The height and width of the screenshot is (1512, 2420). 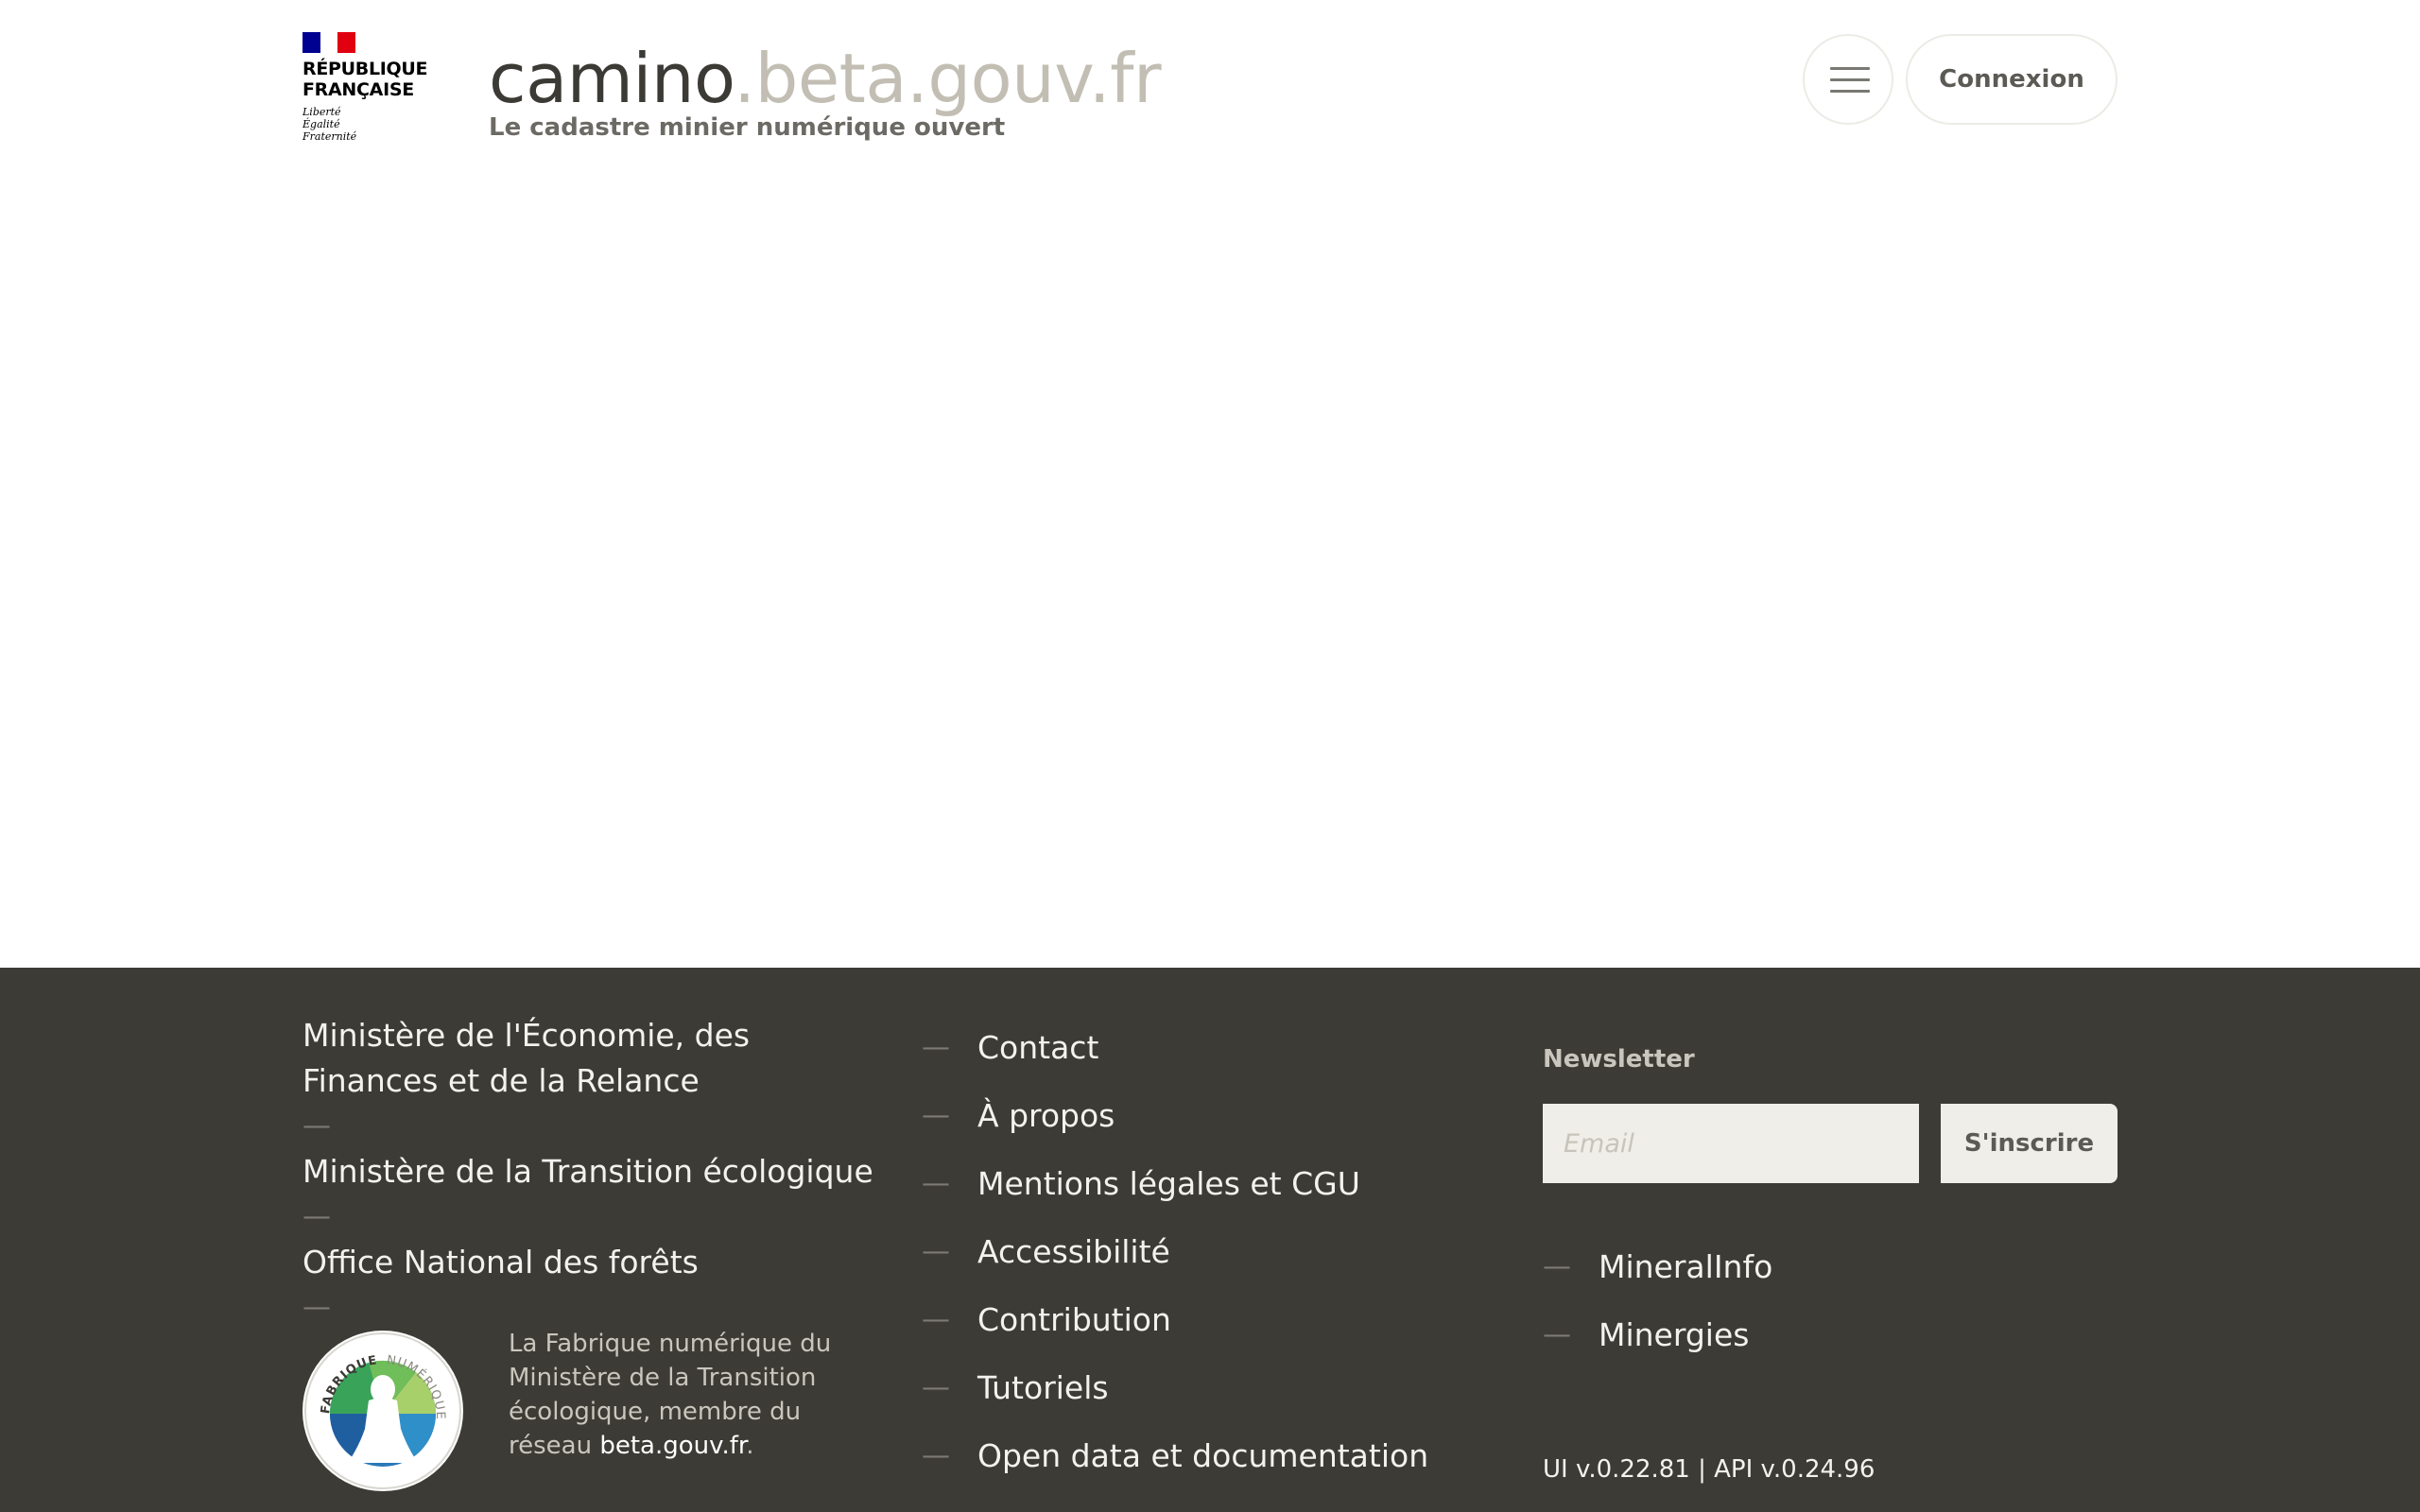 What do you see at coordinates (1168, 1183) in the screenshot?
I see `footer-link-label: Mentions légales et CGU` at bounding box center [1168, 1183].